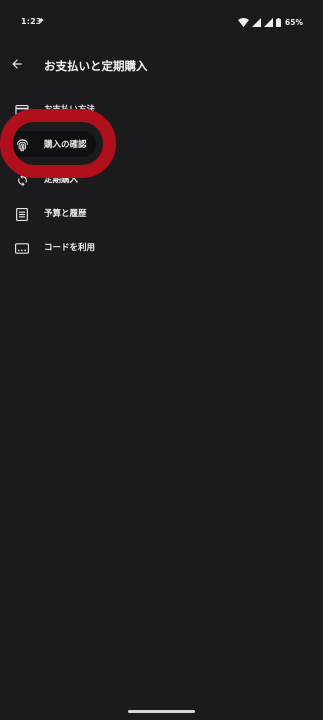  What do you see at coordinates (22, 214) in the screenshot?
I see `list-icon` at bounding box center [22, 214].